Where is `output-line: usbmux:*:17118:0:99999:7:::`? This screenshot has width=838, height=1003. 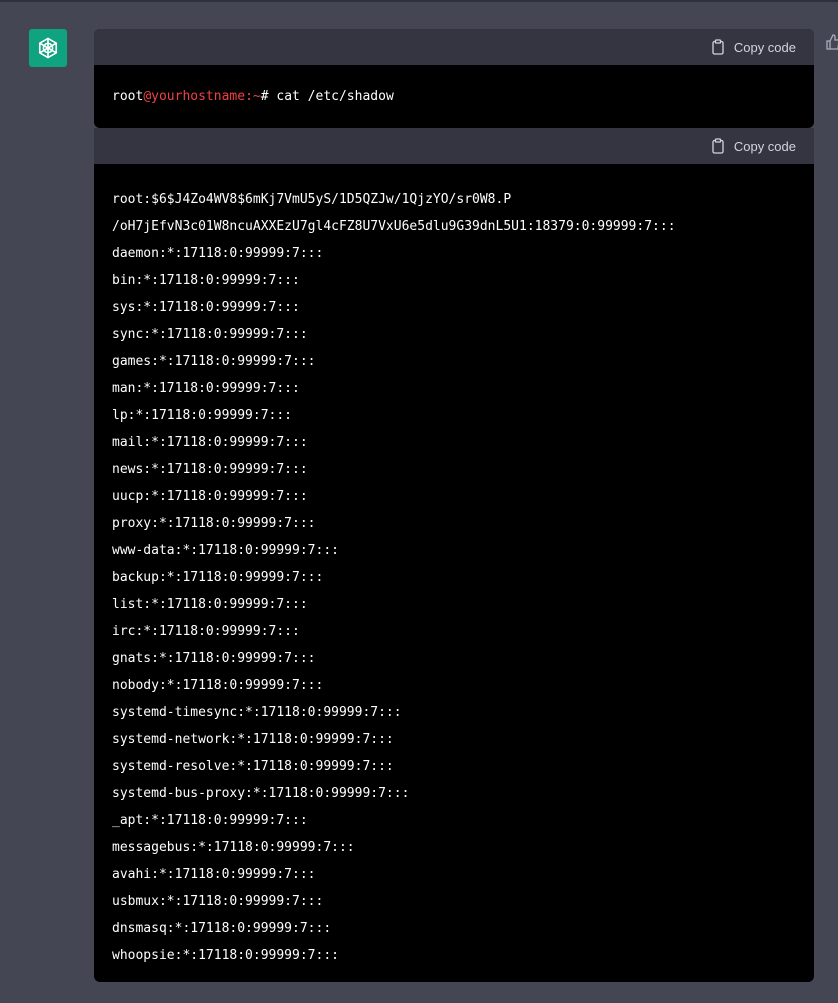 output-line: usbmux:*:17118:0:99999:7::: is located at coordinates (218, 901).